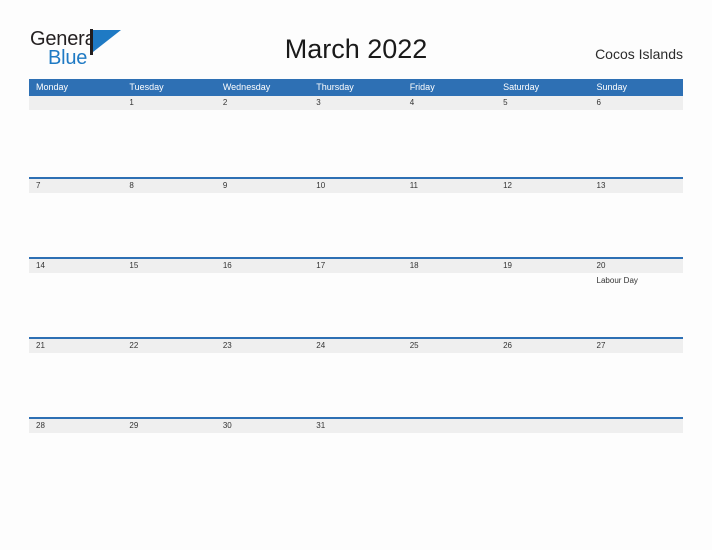  What do you see at coordinates (636, 186) in the screenshot?
I see `day-number: 13` at bounding box center [636, 186].